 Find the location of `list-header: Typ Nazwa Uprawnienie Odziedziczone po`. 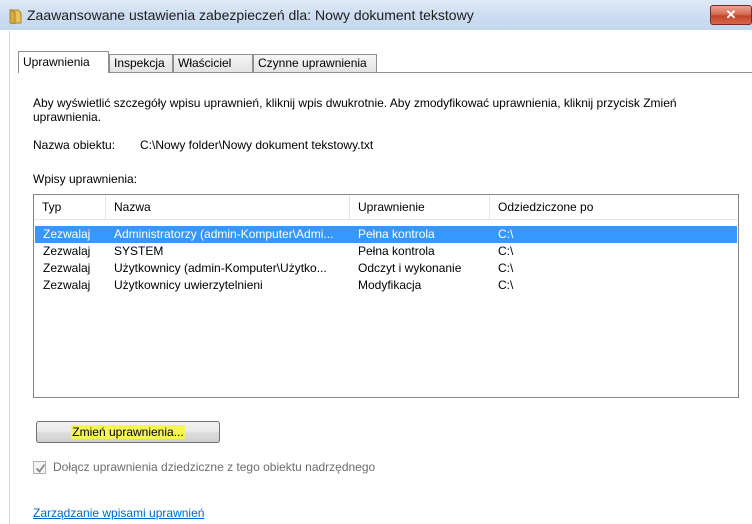

list-header: Typ Nazwa Uprawnienie Odziedziczone po is located at coordinates (386, 207).